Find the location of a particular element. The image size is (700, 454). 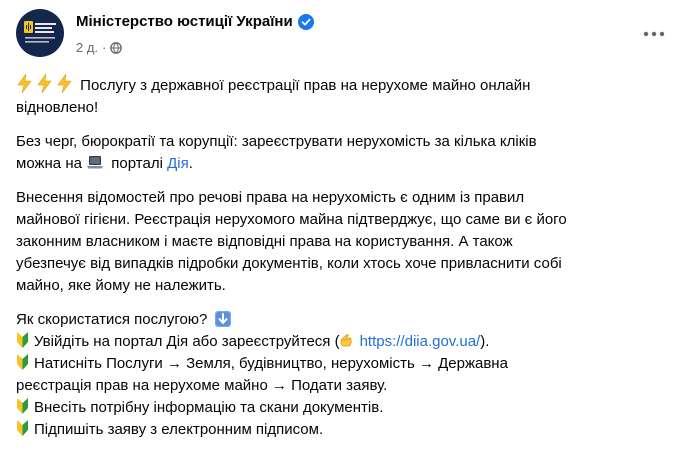

step-line: Підпишіть заяву з електронним підписом. is located at coordinates (346, 430).